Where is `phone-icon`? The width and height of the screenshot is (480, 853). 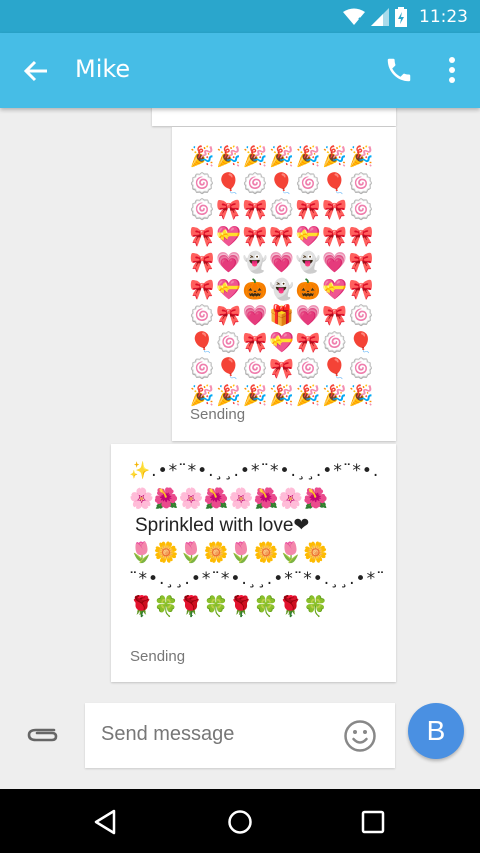
phone-icon is located at coordinates (399, 70).